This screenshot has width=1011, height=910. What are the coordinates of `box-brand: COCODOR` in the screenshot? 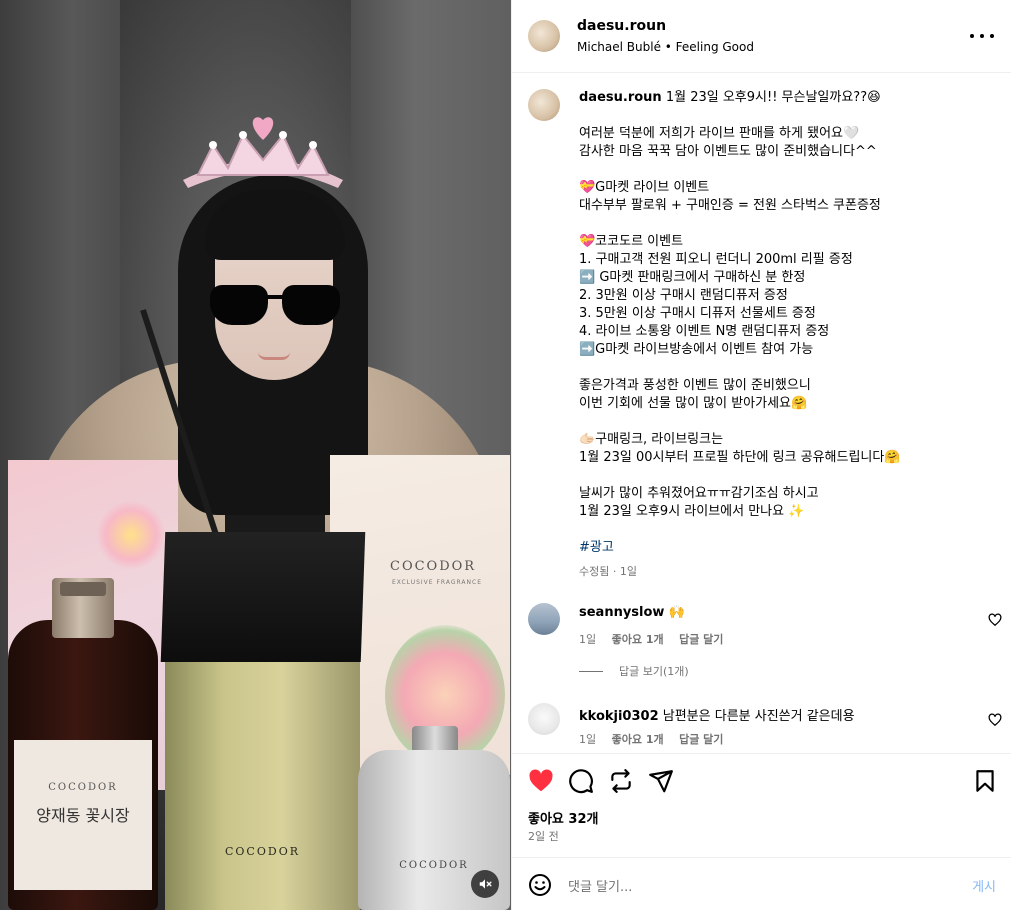 It's located at (433, 566).